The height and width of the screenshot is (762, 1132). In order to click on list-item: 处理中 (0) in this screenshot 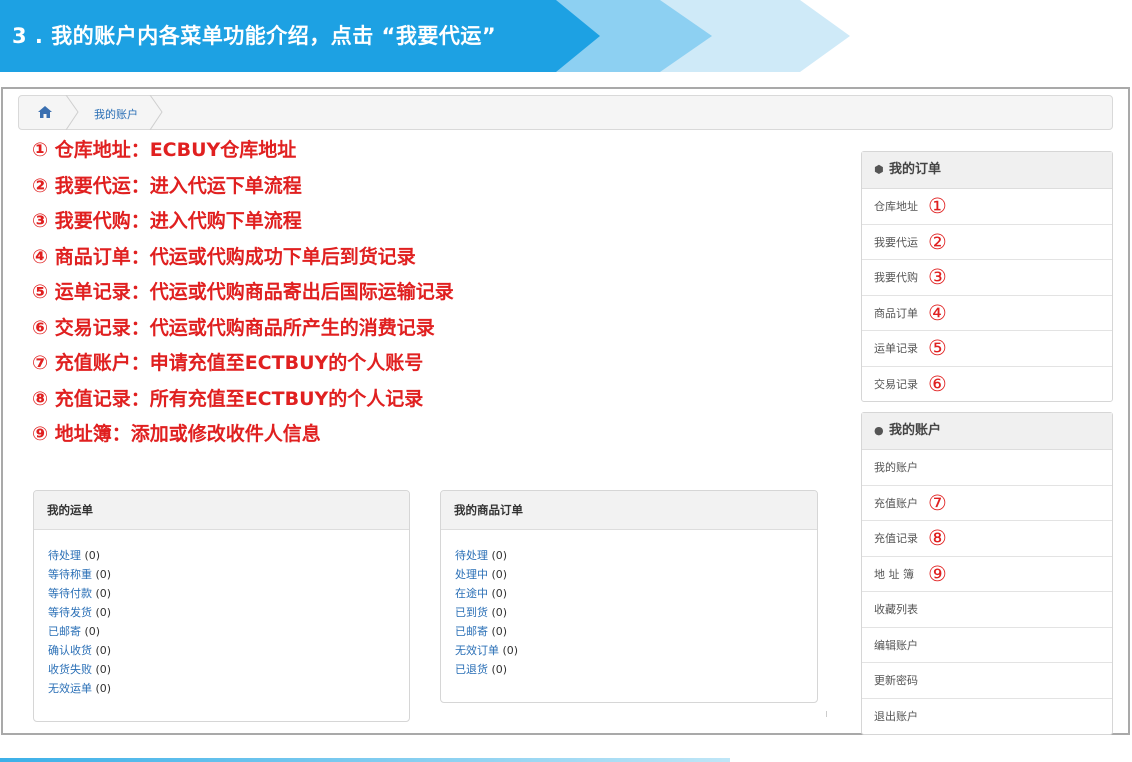, I will do `click(636, 574)`.